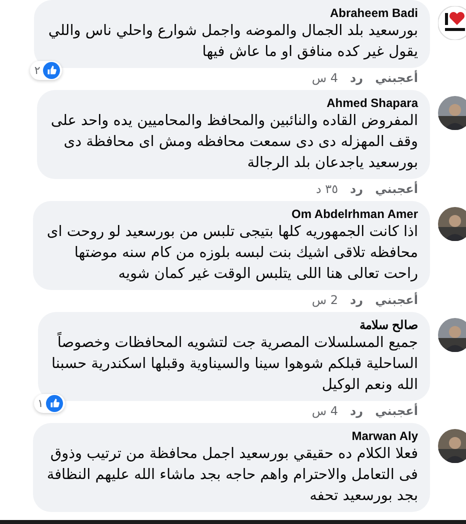 Image resolution: width=466 pixels, height=524 pixels. What do you see at coordinates (233, 42) in the screenshot?
I see `comment-text: بورسعيد بلد الجمال والموضه واجمل شوارع واحلي ناس واللي يقول غير كده منافق او ما عاش فيها` at bounding box center [233, 42].